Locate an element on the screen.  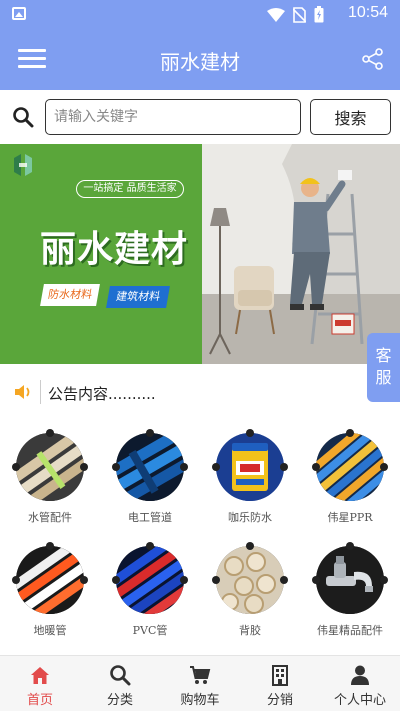
category-item: 地暖管 is located at coordinates (50, 593).